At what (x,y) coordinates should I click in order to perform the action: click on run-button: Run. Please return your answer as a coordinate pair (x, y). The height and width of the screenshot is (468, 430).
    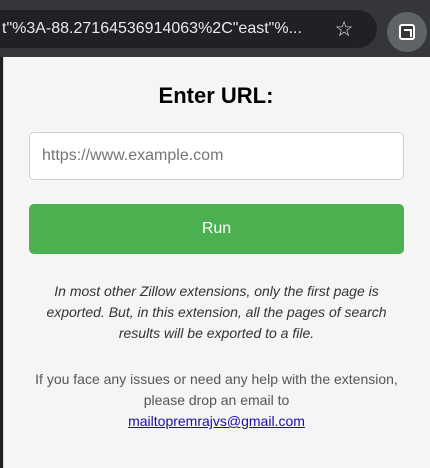
    Looking at the image, I should click on (216, 229).